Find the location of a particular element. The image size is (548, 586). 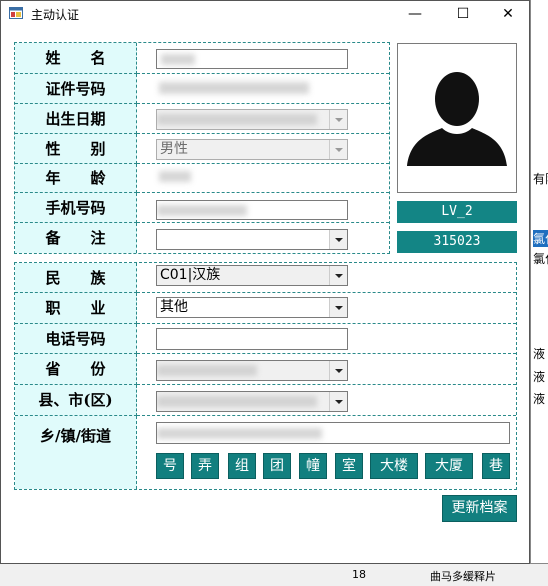

remark-label: 备 注 is located at coordinates (76, 238).